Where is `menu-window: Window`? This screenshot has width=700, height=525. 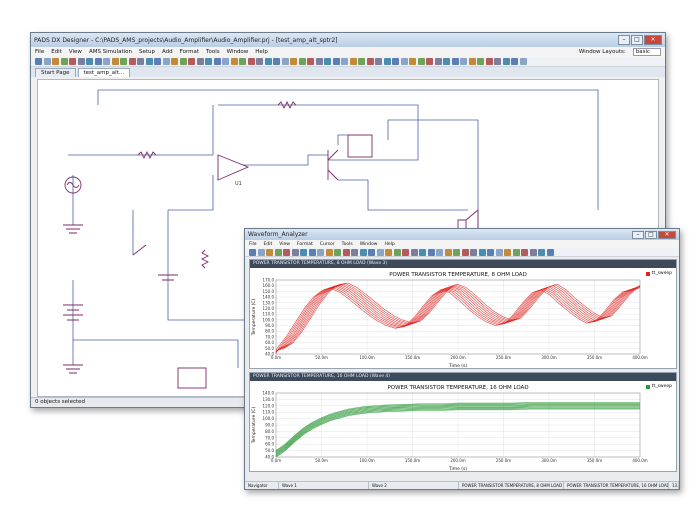
menu-window: Window is located at coordinates (238, 52).